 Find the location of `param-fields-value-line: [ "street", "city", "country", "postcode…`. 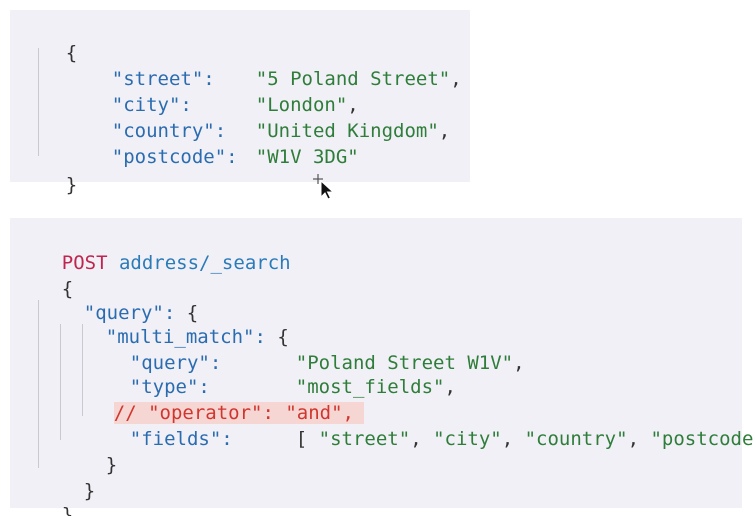

param-fields-value-line: [ "street", "city", "country", "postcode… is located at coordinates (503, 425).